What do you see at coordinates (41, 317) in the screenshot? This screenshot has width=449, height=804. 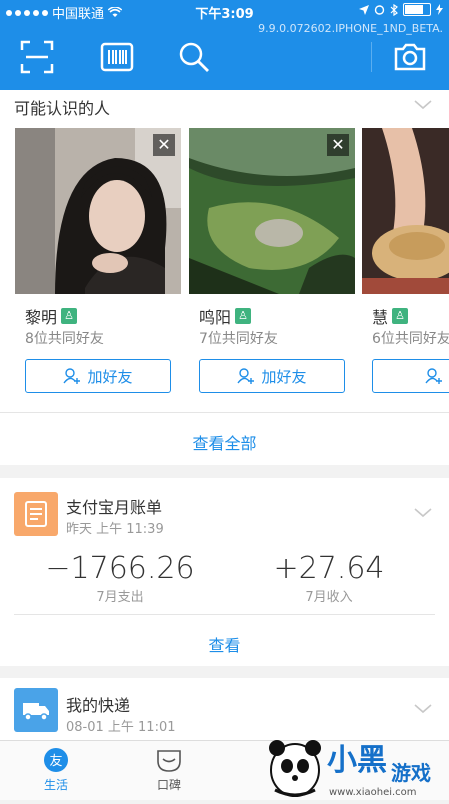 I see `person-name: 黎明` at bounding box center [41, 317].